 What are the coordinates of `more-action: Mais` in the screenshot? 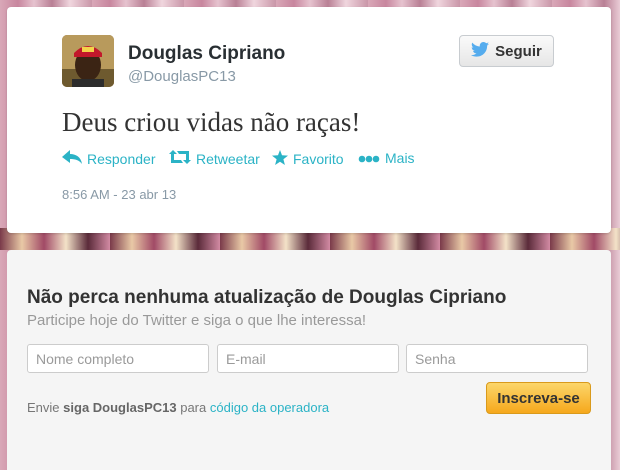 It's located at (386, 158).